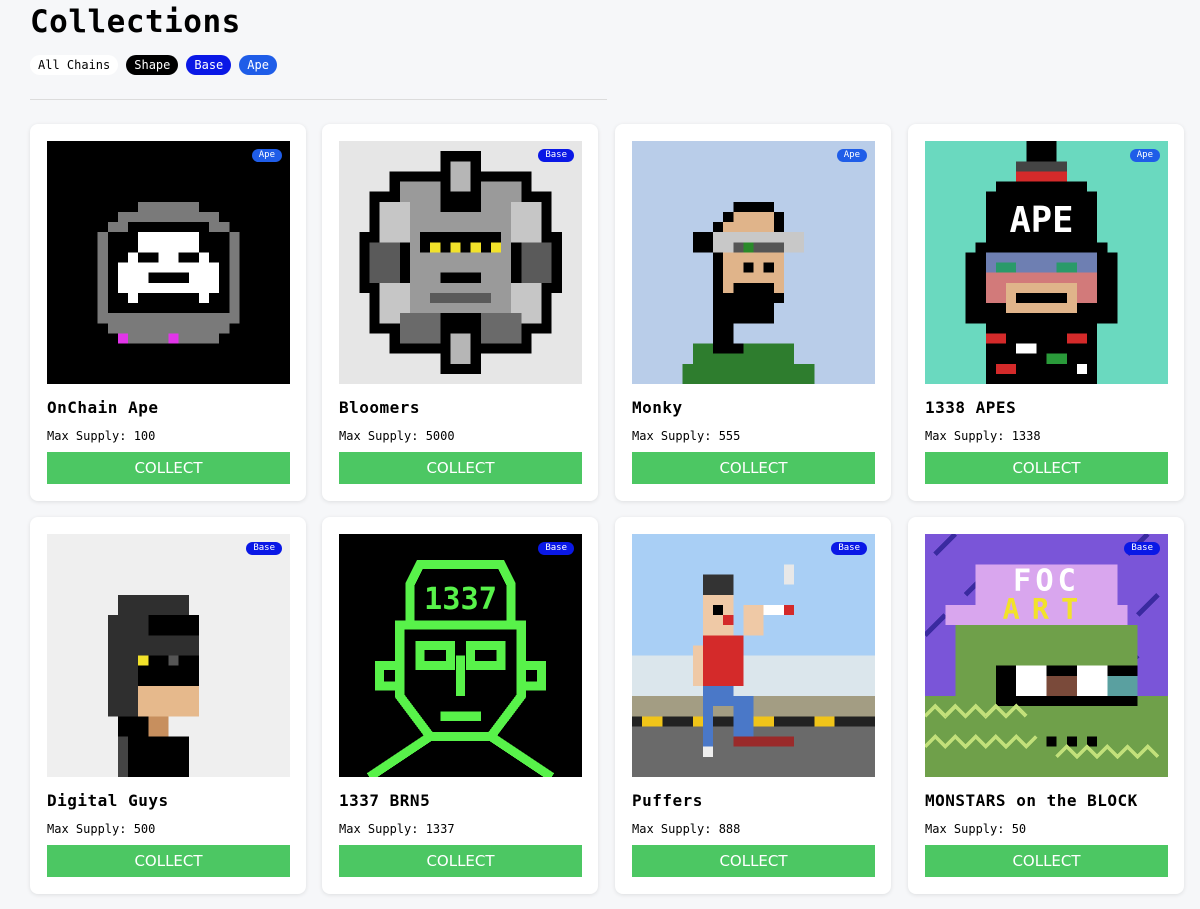 The height and width of the screenshot is (909, 1200). Describe the element at coordinates (1047, 609) in the screenshot. I see `cap-text-2: ART` at that location.